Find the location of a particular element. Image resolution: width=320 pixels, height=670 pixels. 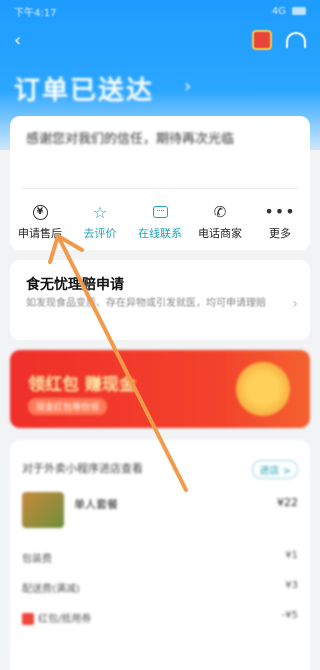

more-button: ••• 更多 is located at coordinates (280, 221).